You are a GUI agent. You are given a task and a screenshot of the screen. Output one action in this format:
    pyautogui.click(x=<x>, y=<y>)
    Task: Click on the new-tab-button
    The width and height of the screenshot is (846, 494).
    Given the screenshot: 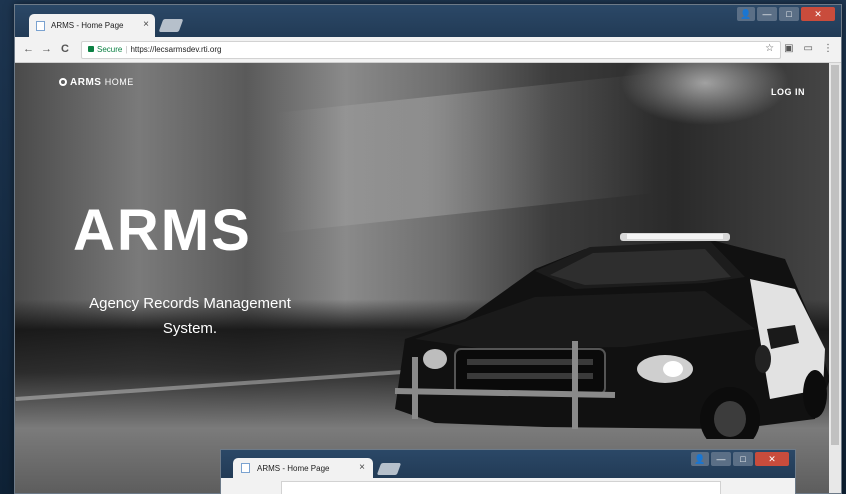 What is the action you would take?
    pyautogui.click(x=171, y=25)
    